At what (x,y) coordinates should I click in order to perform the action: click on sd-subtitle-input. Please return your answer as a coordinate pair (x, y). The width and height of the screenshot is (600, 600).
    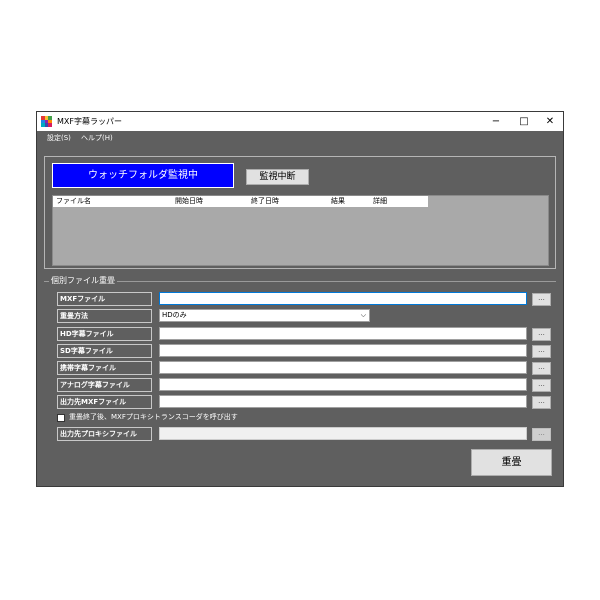
    Looking at the image, I should click on (343, 350).